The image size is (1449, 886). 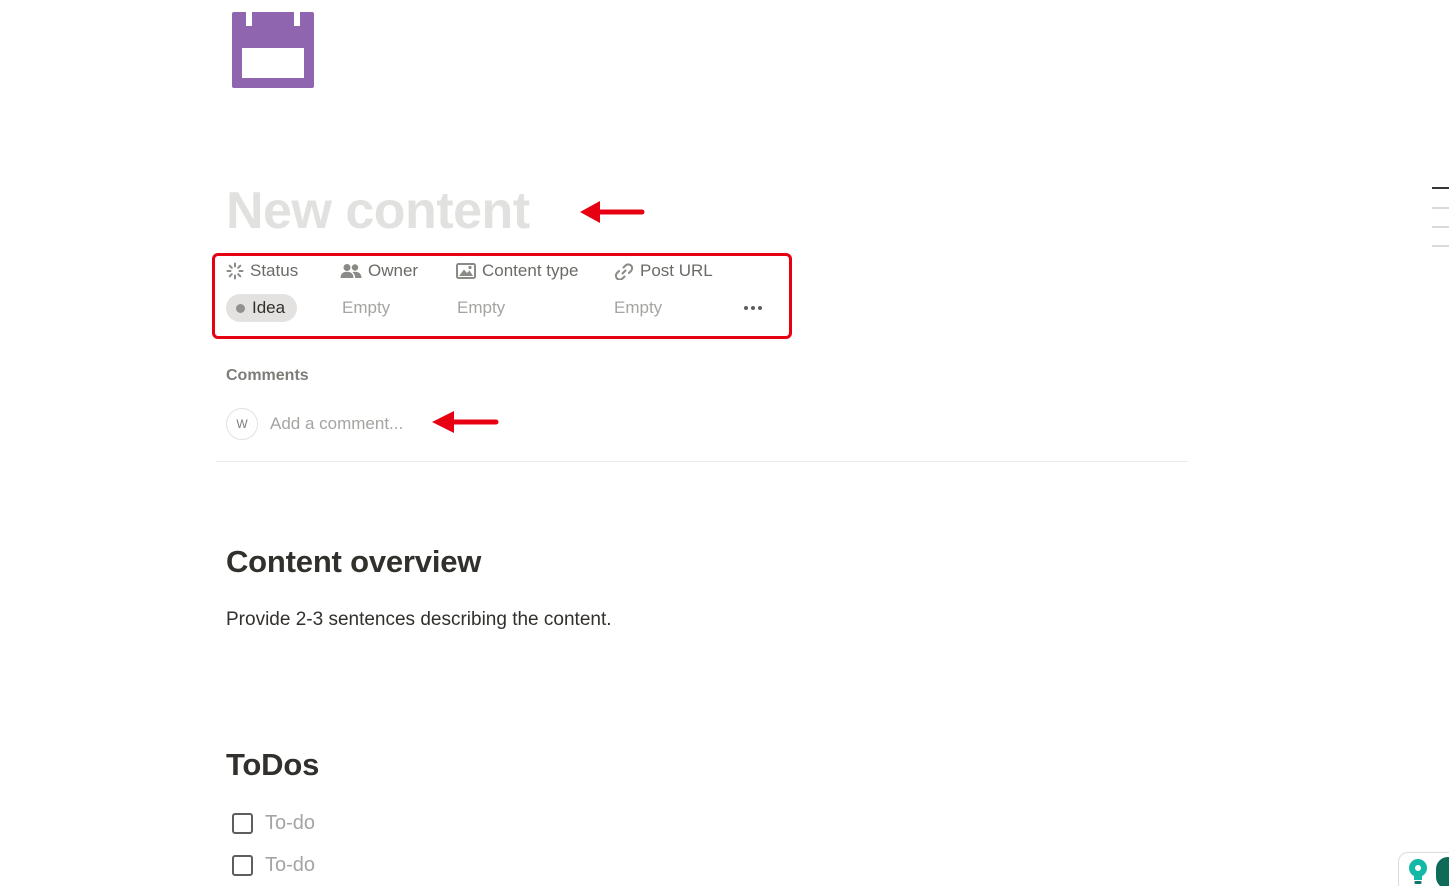 I want to click on property-owner-header: Owner, so click(x=379, y=271).